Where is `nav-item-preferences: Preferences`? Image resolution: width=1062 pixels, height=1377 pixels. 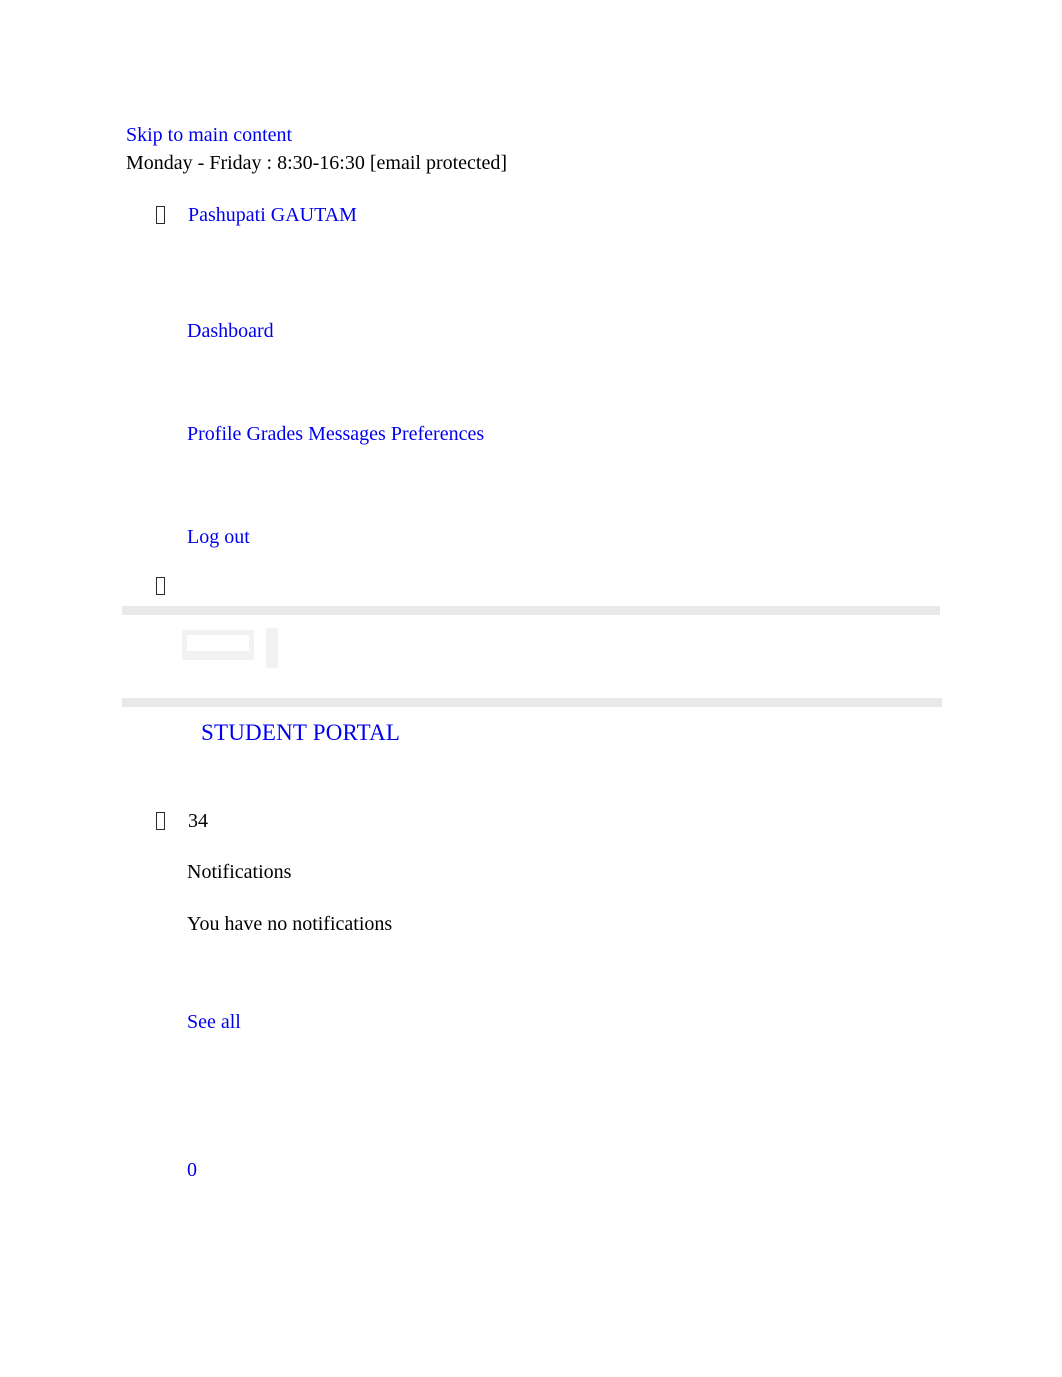
nav-item-preferences: Preferences is located at coordinates (437, 434).